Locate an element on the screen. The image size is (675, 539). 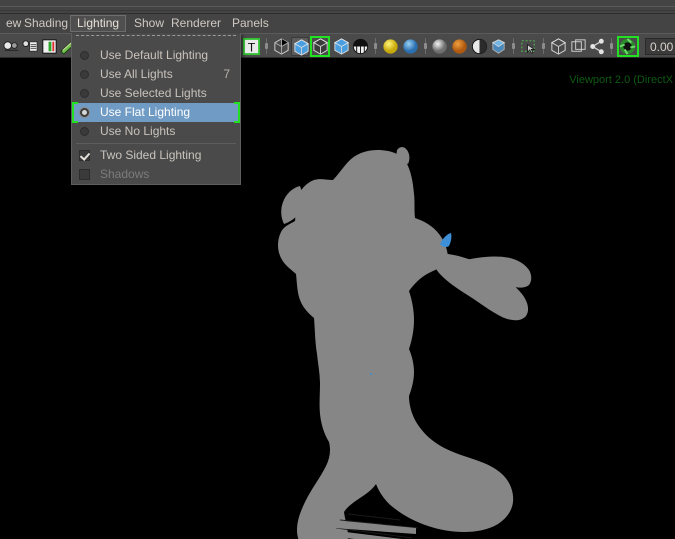
svg-text: T is located at coordinates (252, 47).